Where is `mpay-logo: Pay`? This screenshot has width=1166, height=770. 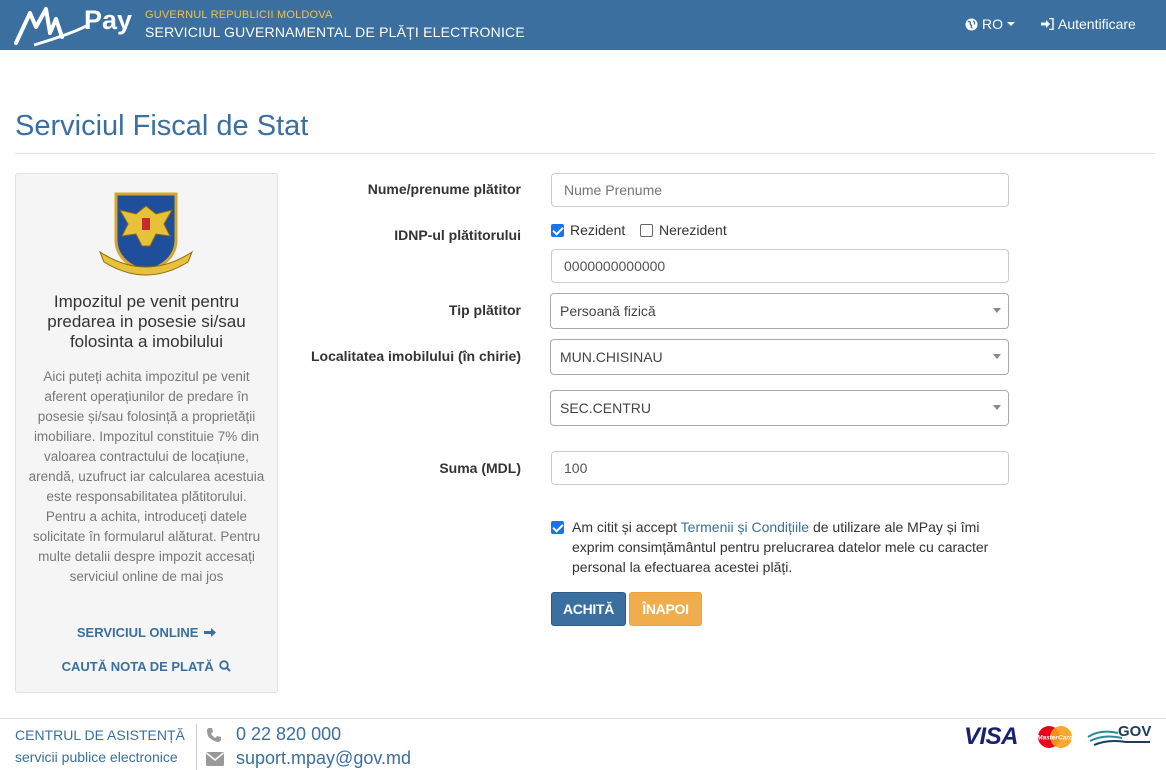 mpay-logo: Pay is located at coordinates (73, 25).